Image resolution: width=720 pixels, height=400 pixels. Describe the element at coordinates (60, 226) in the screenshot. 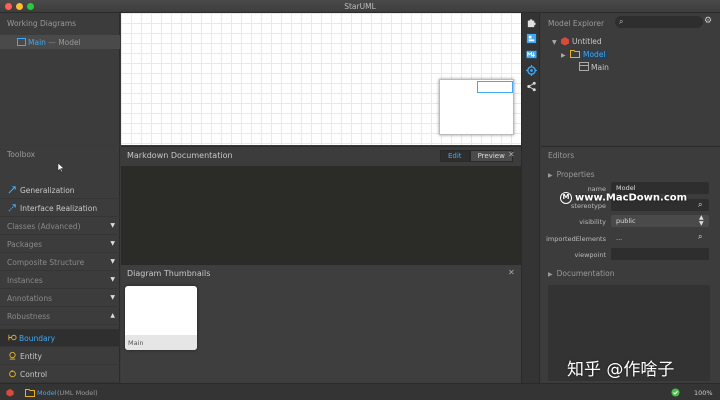

I see `toolbox-section-classes-advanced: Classes (Advanced) ▼` at that location.